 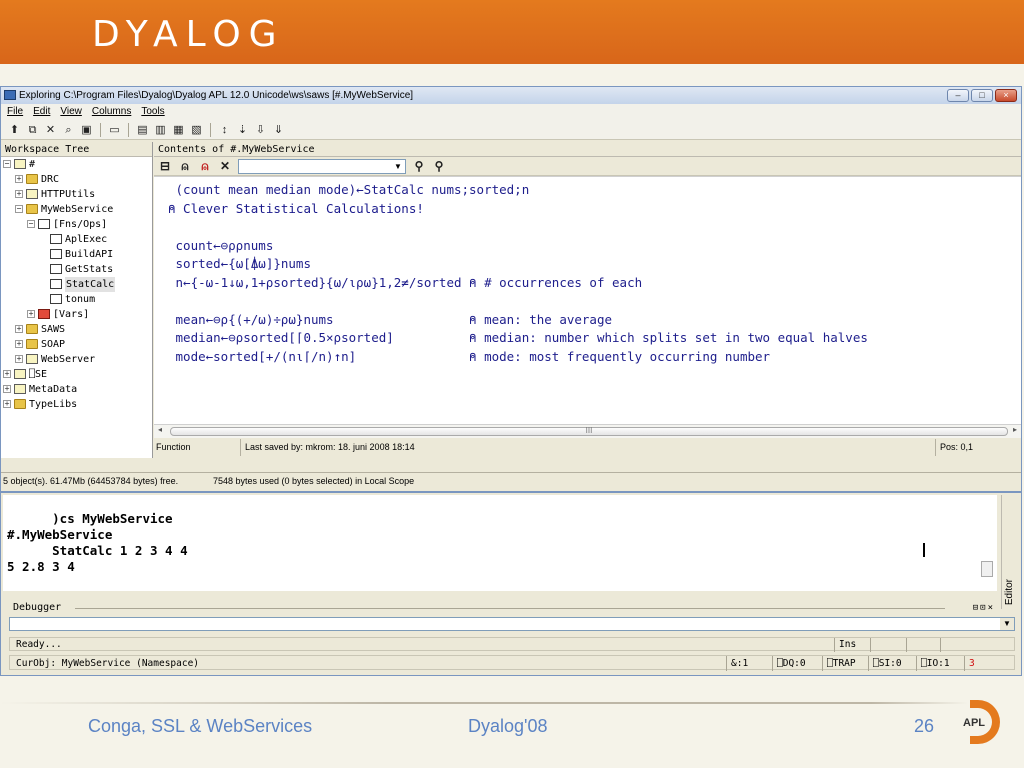 What do you see at coordinates (76, 179) in the screenshot?
I see `tree-item: + DRC` at bounding box center [76, 179].